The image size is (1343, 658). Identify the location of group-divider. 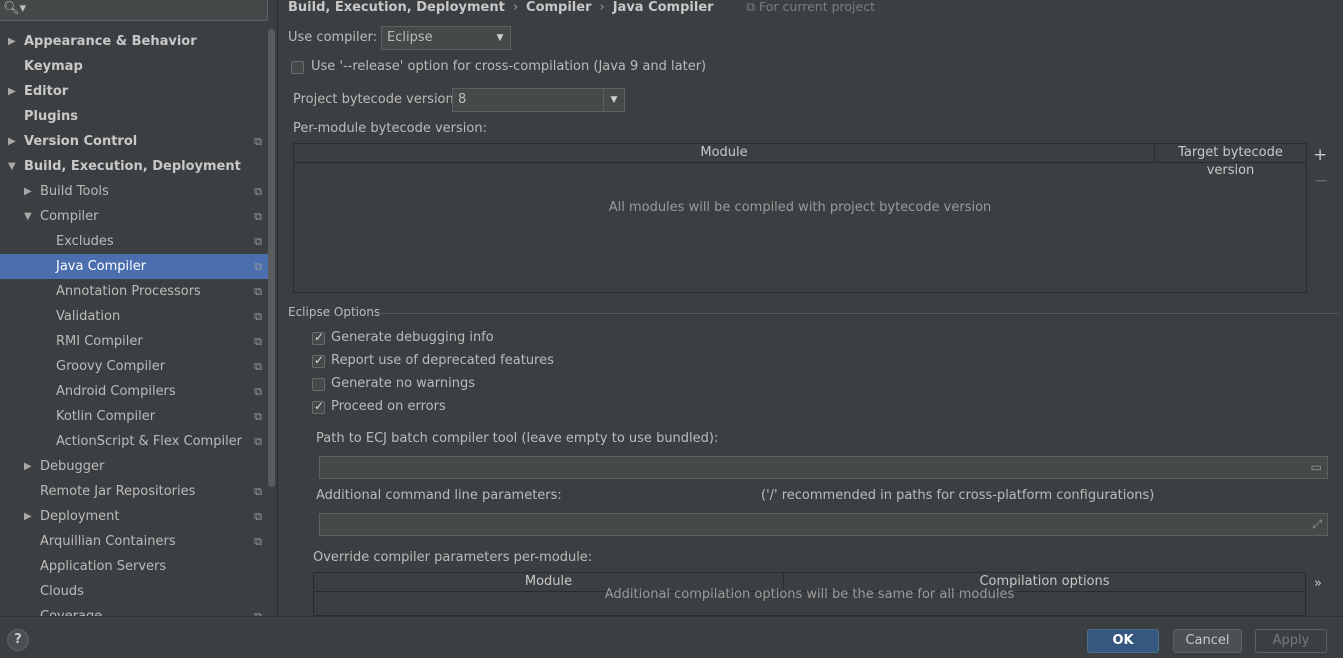
(857, 313).